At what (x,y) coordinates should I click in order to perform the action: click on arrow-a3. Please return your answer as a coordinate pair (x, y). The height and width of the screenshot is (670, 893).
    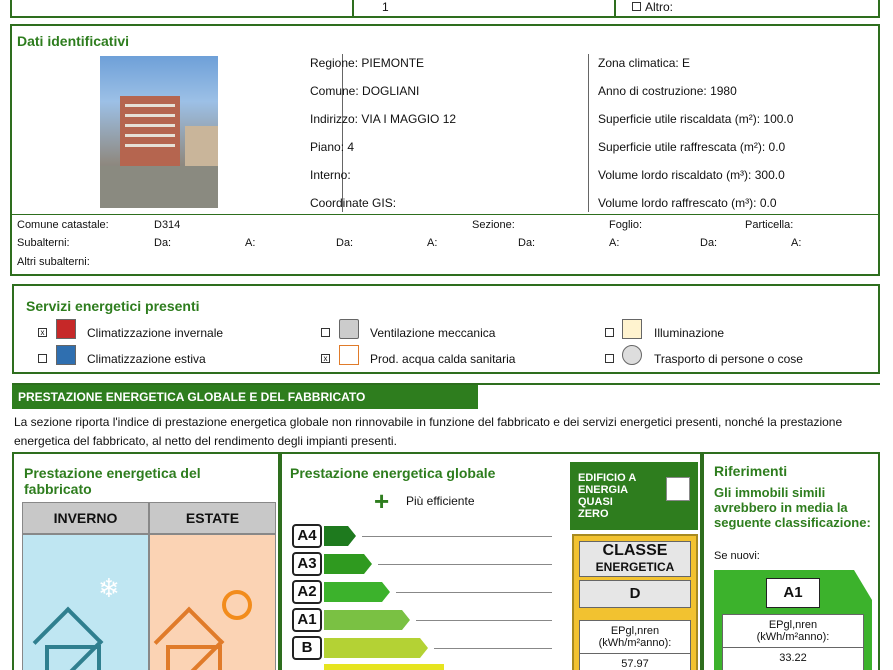
    Looking at the image, I should click on (348, 564).